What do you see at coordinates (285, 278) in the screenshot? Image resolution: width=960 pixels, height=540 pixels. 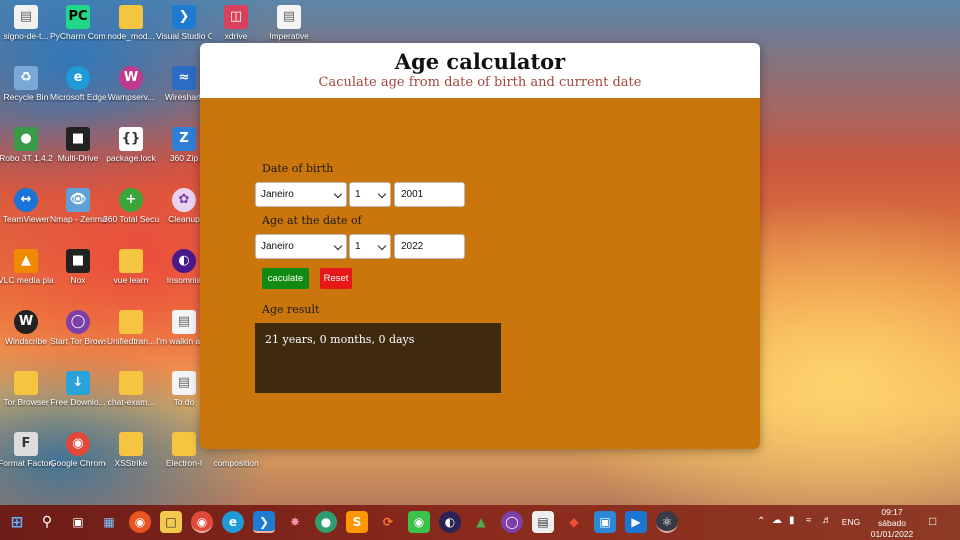 I see `calculate-button: caculate` at bounding box center [285, 278].